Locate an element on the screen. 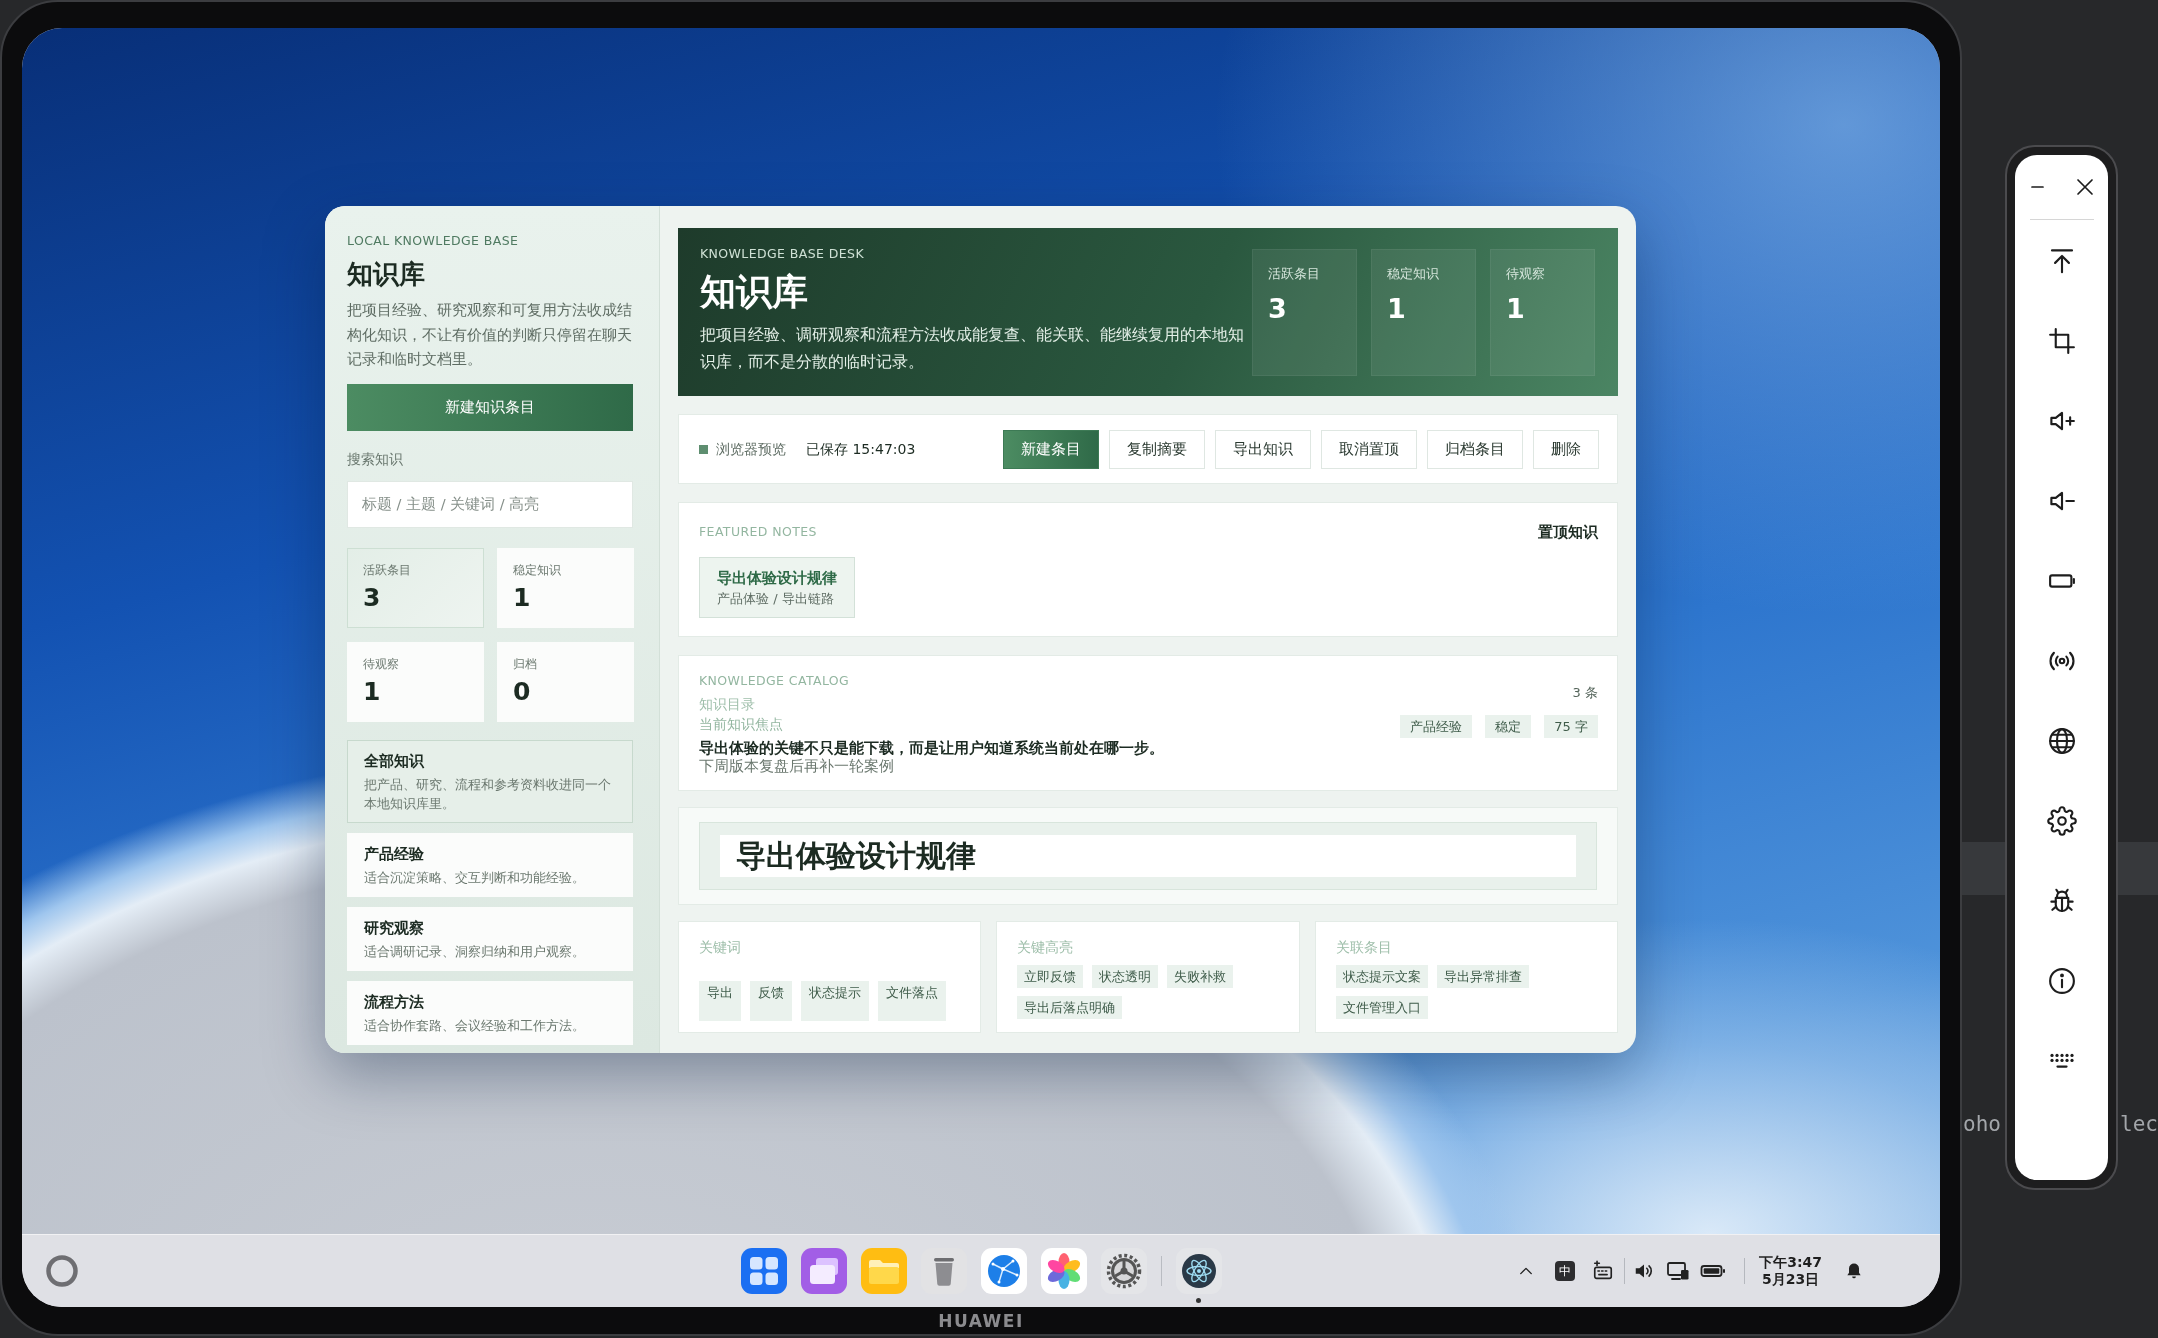  note-title: 导出体验设计规律 is located at coordinates (777, 578).